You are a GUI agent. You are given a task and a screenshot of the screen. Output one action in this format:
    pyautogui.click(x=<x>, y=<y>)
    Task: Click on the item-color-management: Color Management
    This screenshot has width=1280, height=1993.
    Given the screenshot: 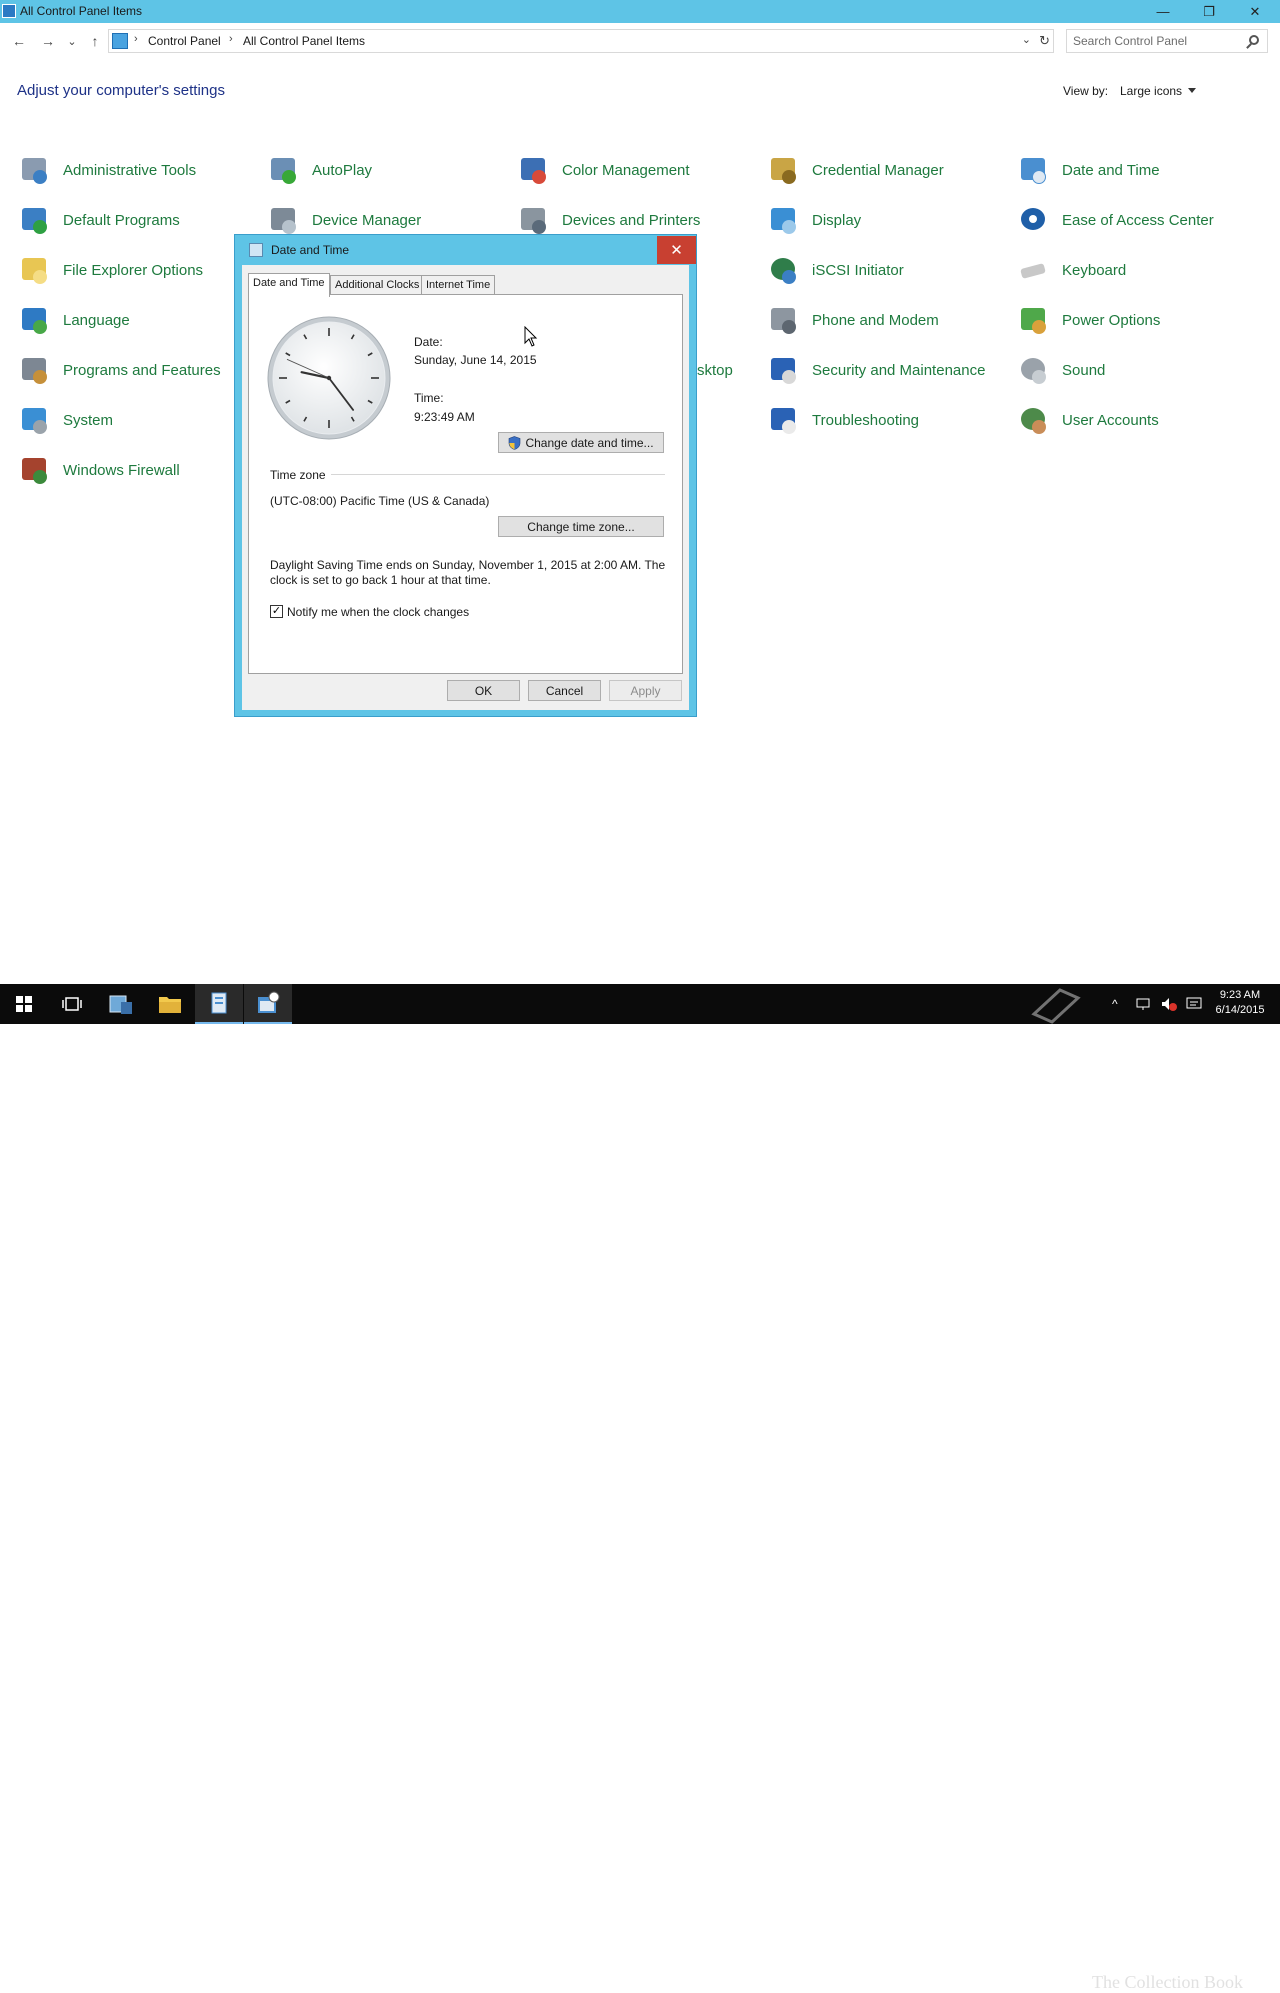 What is the action you would take?
    pyautogui.click(x=604, y=170)
    